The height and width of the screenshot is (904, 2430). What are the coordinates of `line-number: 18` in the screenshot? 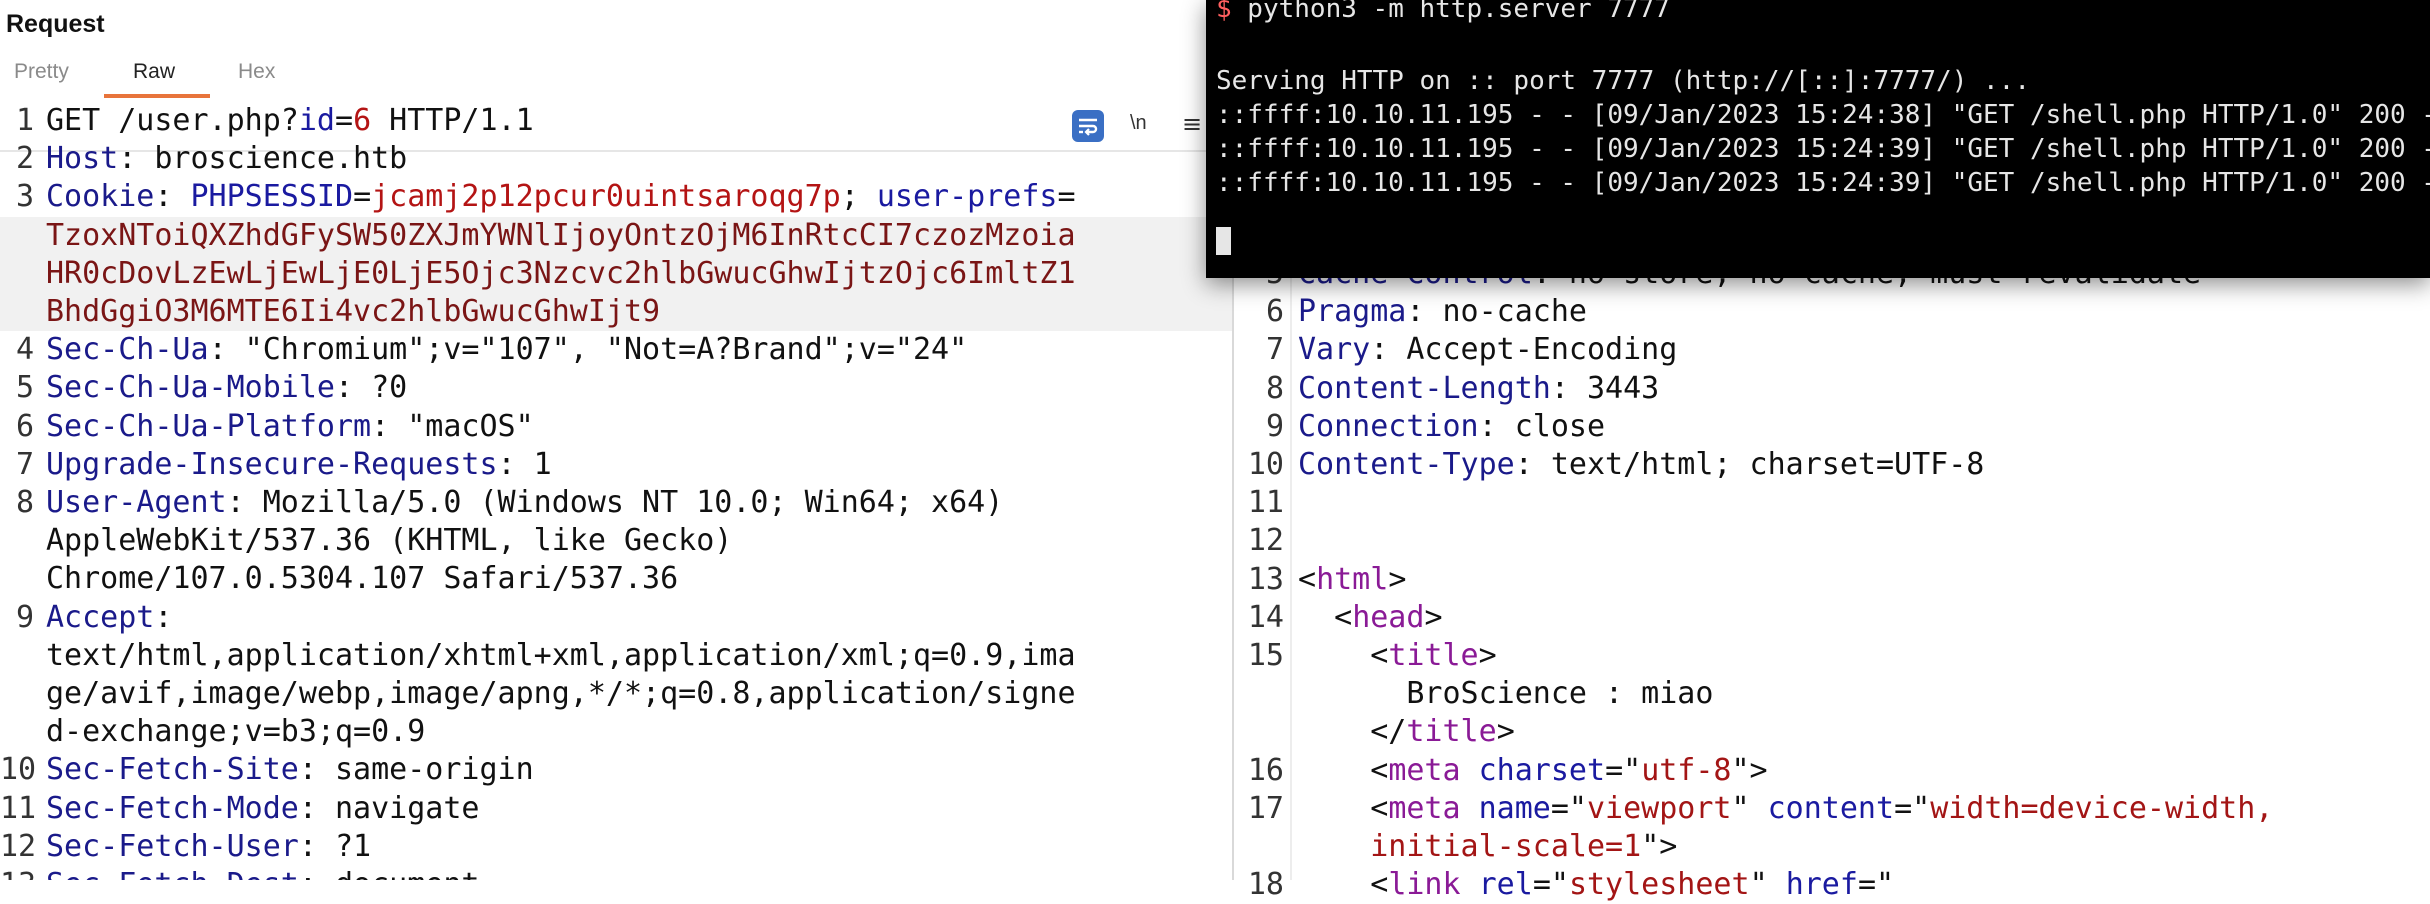 It's located at (1265, 885).